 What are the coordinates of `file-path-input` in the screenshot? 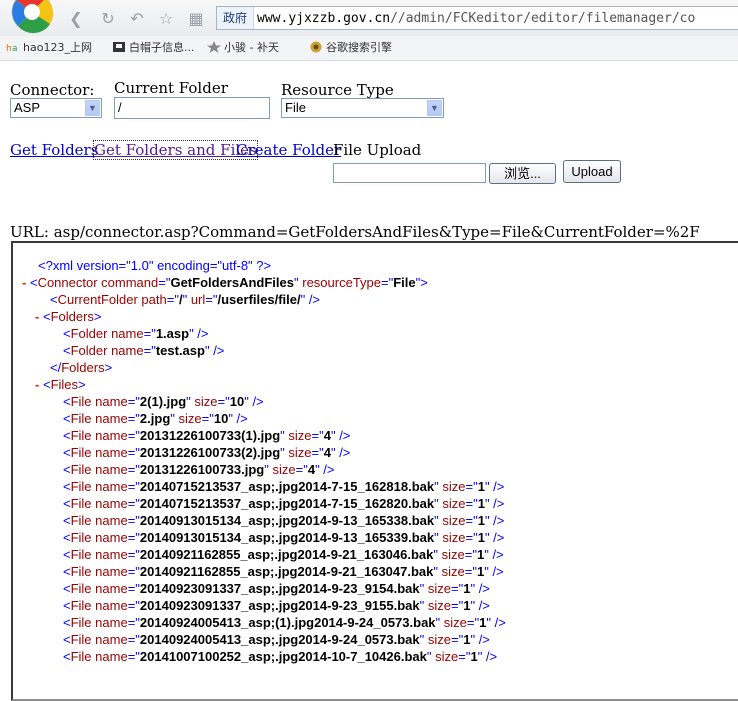 It's located at (409, 173).